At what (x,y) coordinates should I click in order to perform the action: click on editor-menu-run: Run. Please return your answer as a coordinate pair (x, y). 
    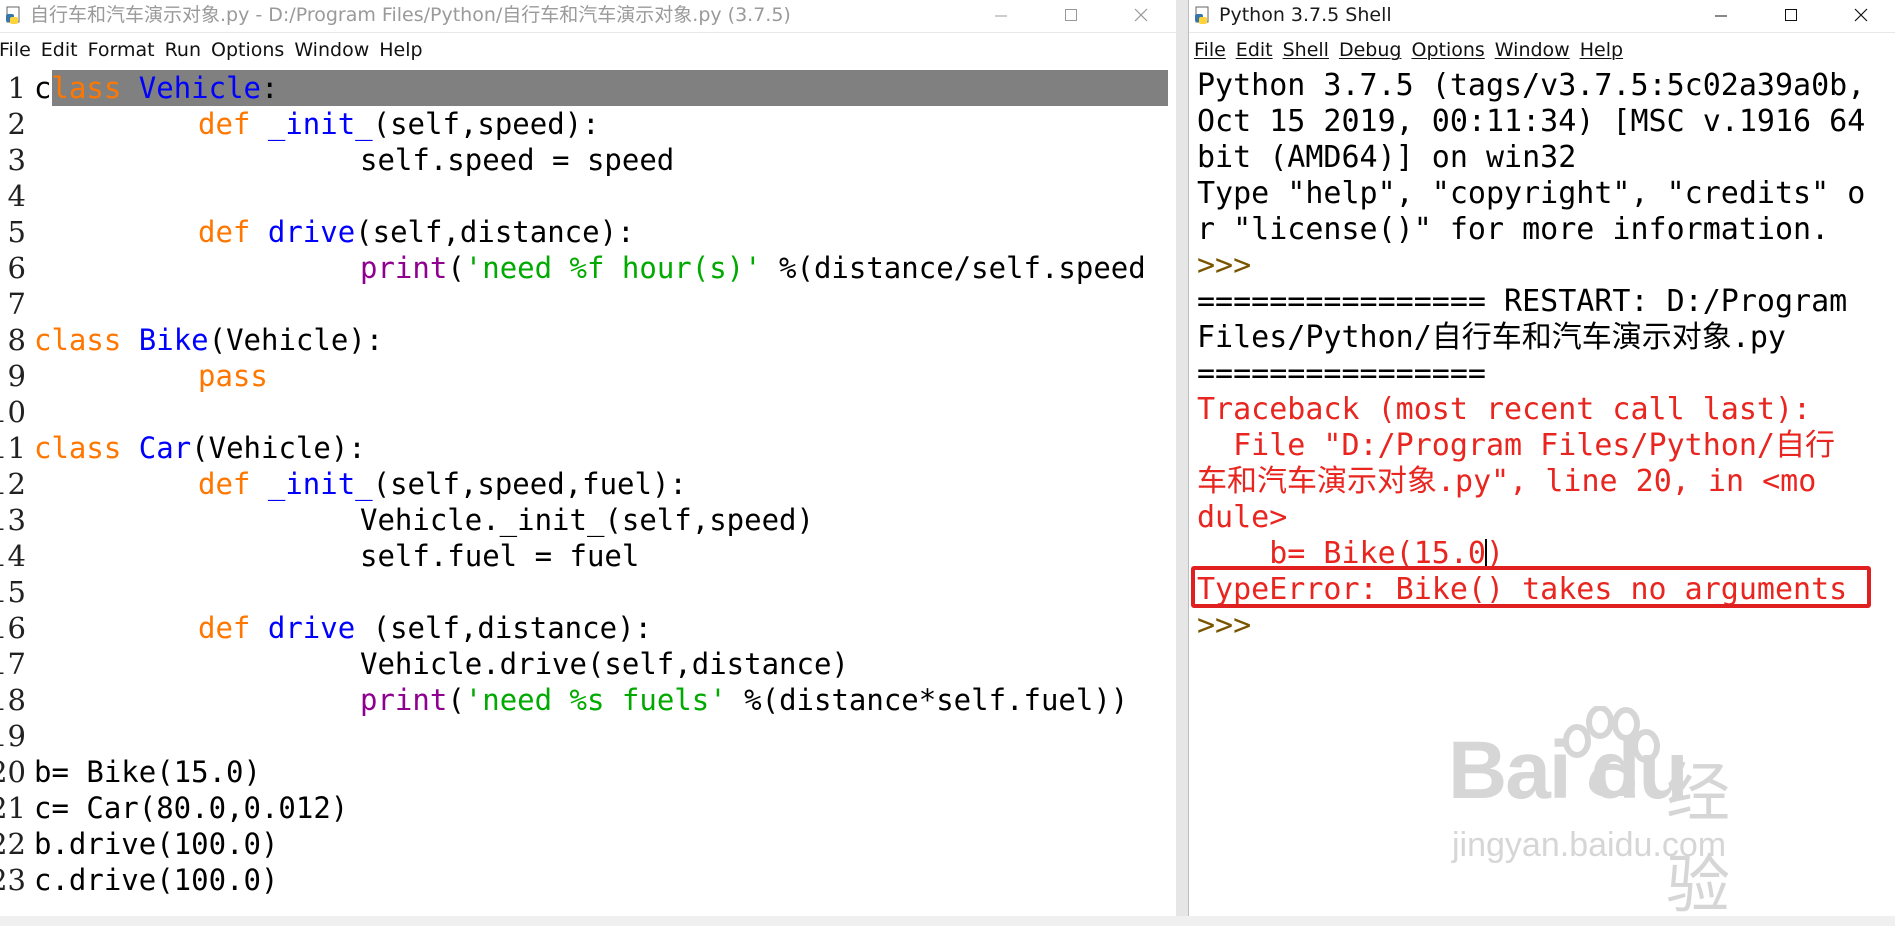
    Looking at the image, I should click on (183, 50).